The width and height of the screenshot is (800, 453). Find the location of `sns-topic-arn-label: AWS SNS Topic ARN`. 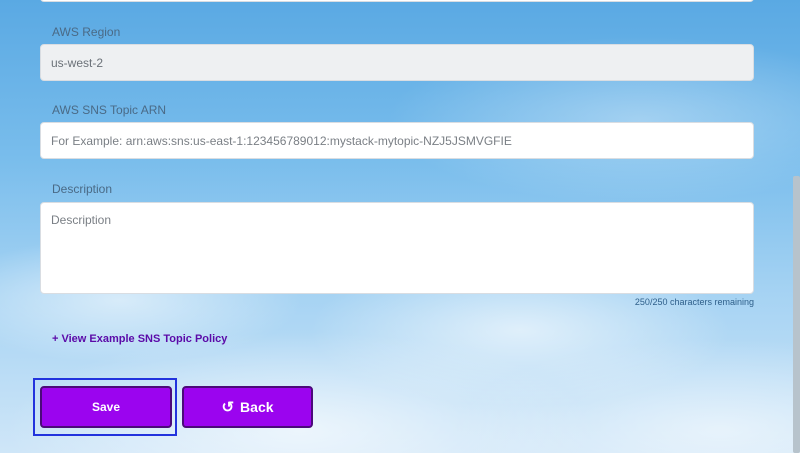

sns-topic-arn-label: AWS SNS Topic ARN is located at coordinates (109, 110).